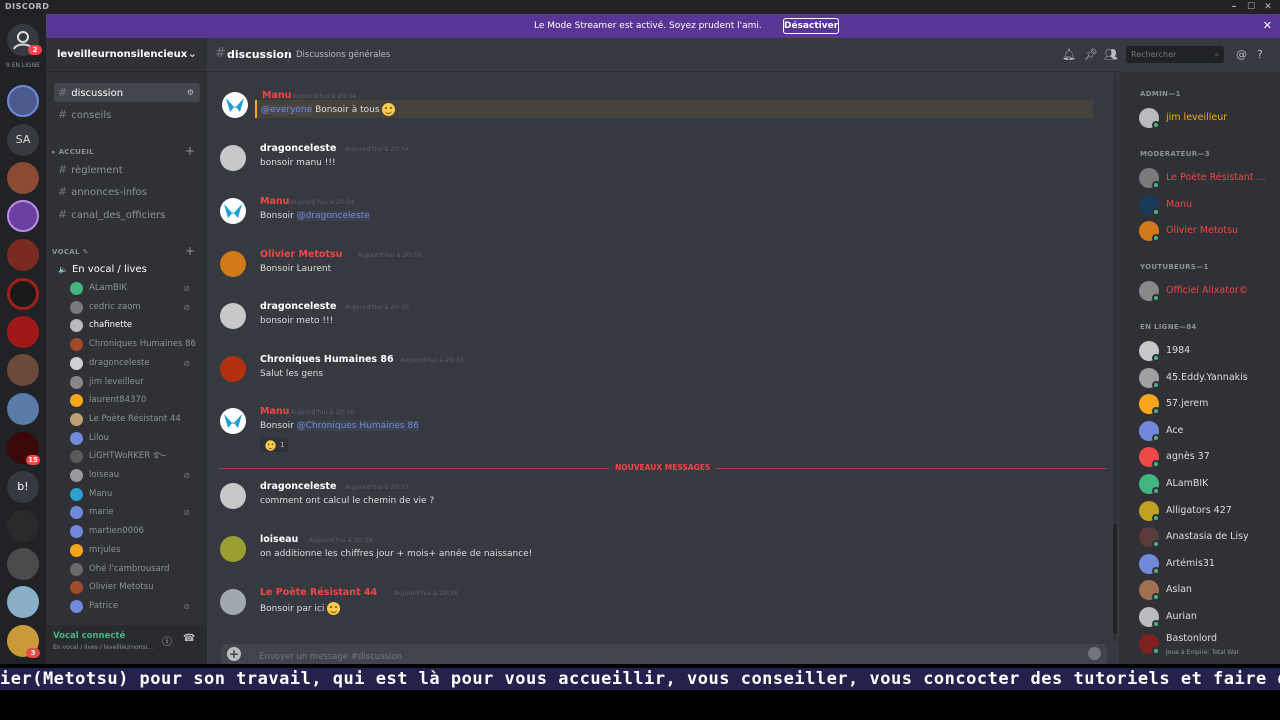  I want to click on mention: @dragonceleste, so click(333, 216).